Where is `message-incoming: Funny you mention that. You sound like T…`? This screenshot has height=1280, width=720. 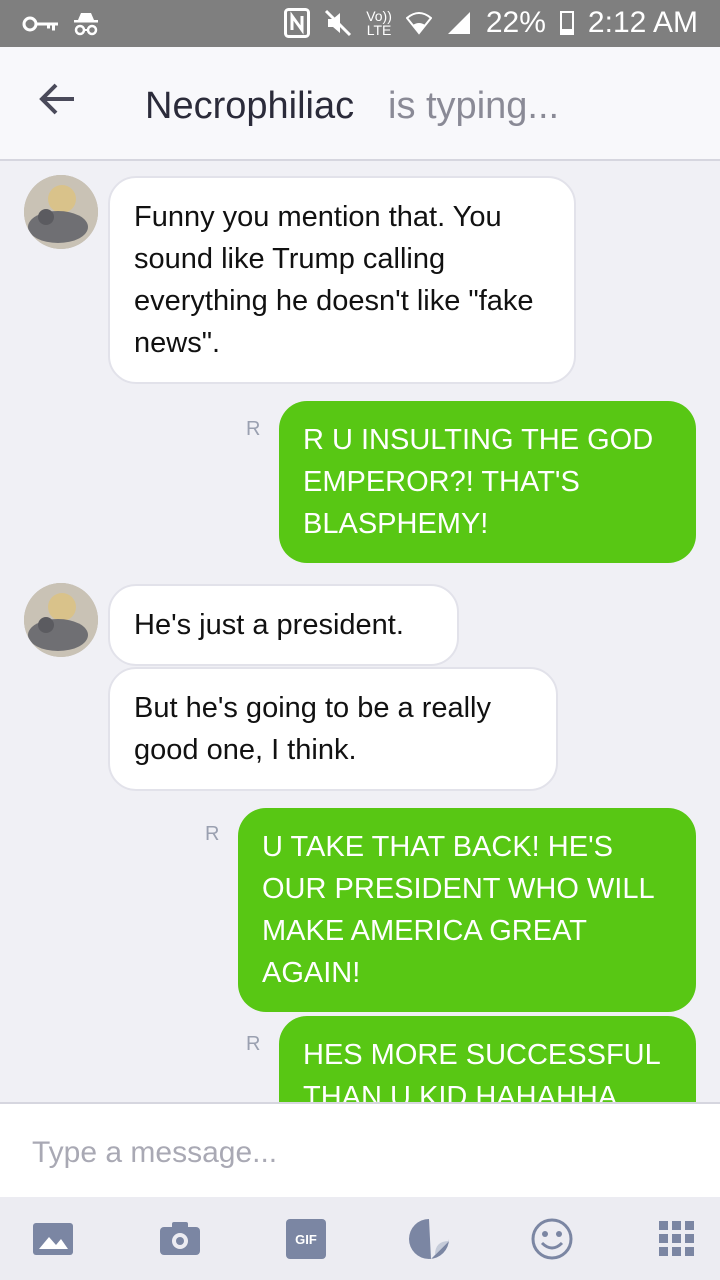
message-incoming: Funny you mention that. You sound like T… is located at coordinates (342, 280).